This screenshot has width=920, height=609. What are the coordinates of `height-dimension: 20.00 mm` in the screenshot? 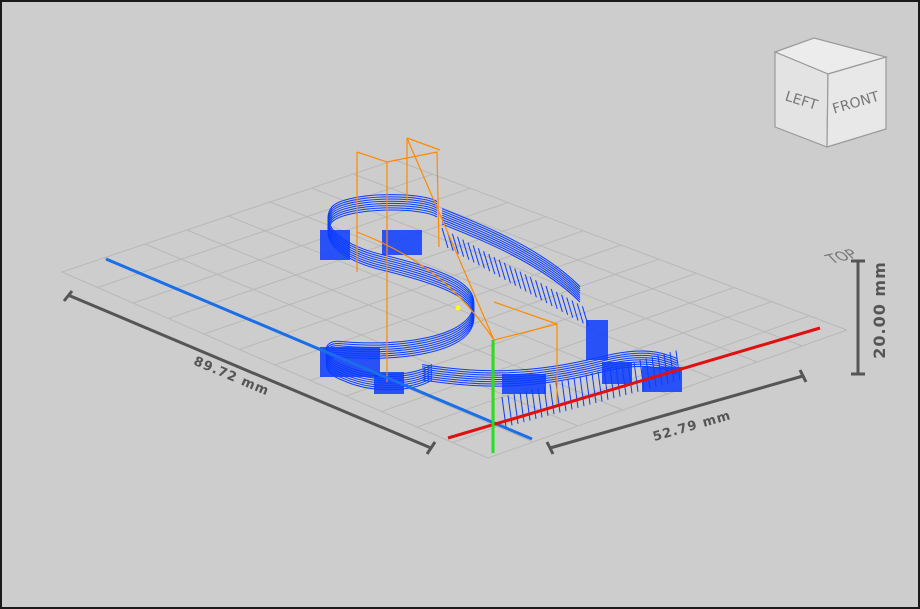 It's located at (870, 317).